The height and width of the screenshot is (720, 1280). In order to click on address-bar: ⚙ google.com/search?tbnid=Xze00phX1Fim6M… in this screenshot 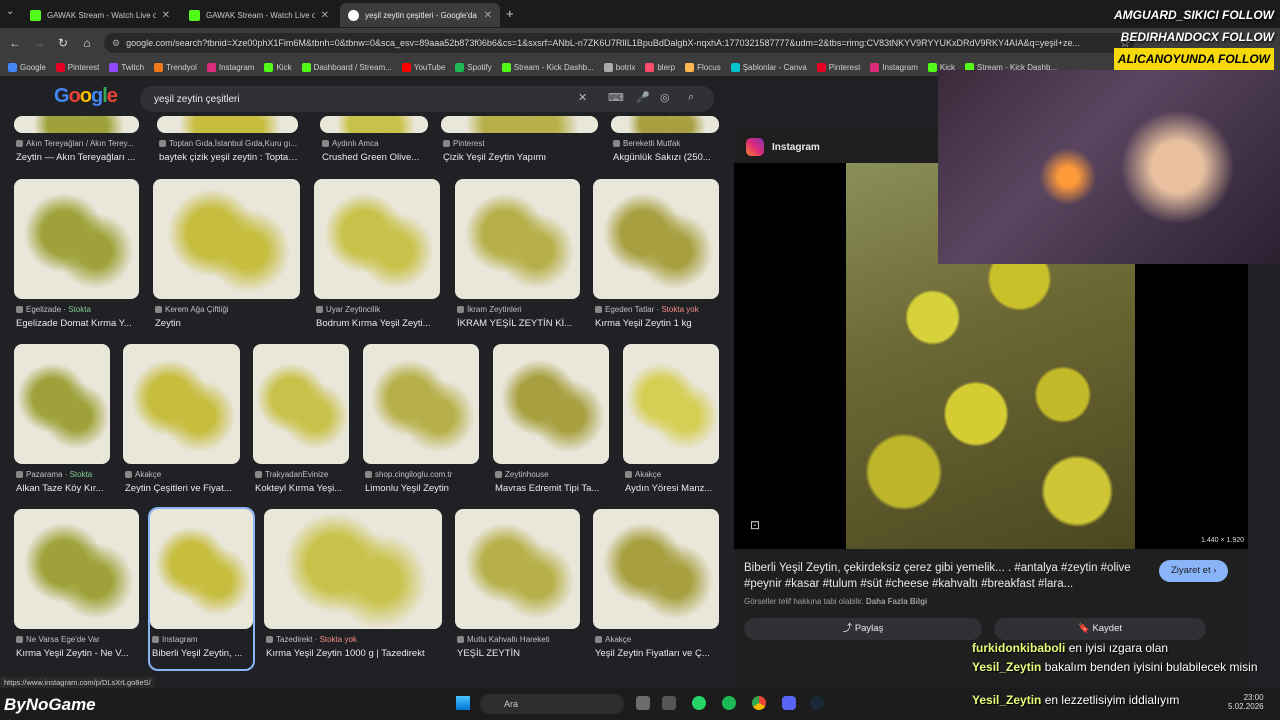, I will do `click(619, 43)`.